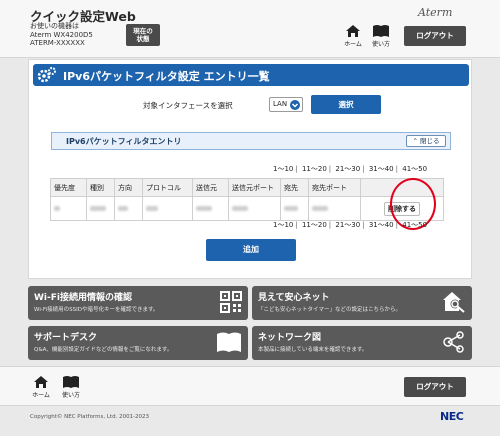 Image resolution: width=500 pixels, height=436 pixels. What do you see at coordinates (188, 105) in the screenshot?
I see `interface-label: 対象インタフェースを選択` at bounding box center [188, 105].